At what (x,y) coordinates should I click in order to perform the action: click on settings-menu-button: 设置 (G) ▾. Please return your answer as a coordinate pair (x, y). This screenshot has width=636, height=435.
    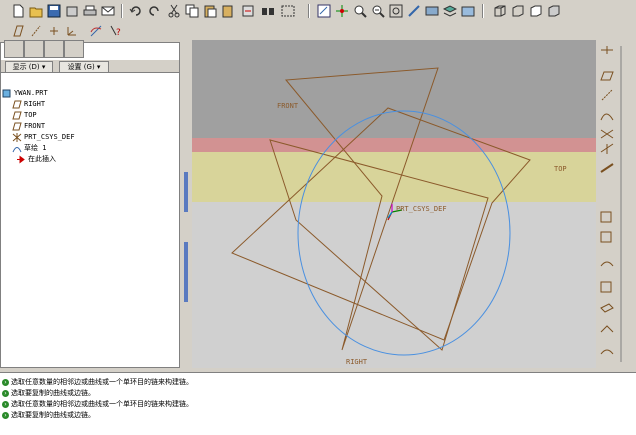
    Looking at the image, I should click on (84, 67).